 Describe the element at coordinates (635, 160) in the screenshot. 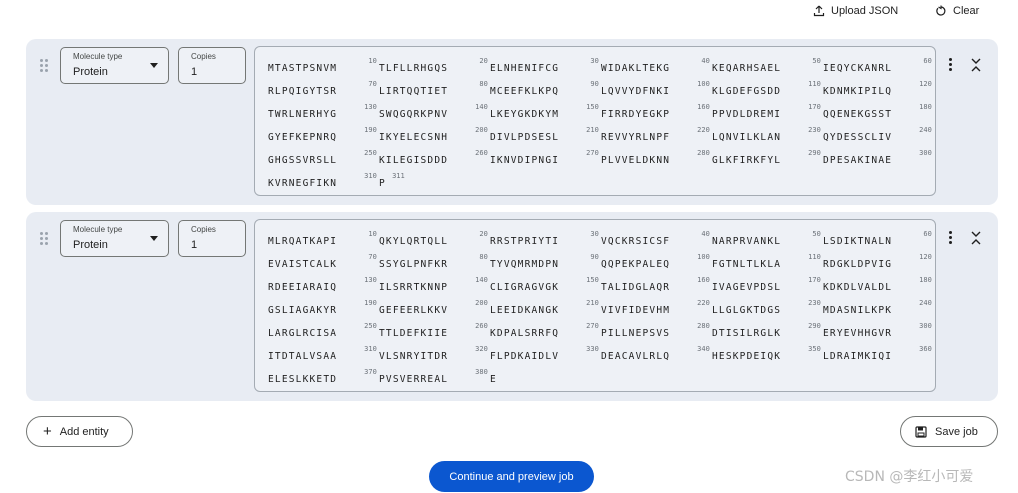

I see `sequence-block: PLVVELDKNN` at that location.